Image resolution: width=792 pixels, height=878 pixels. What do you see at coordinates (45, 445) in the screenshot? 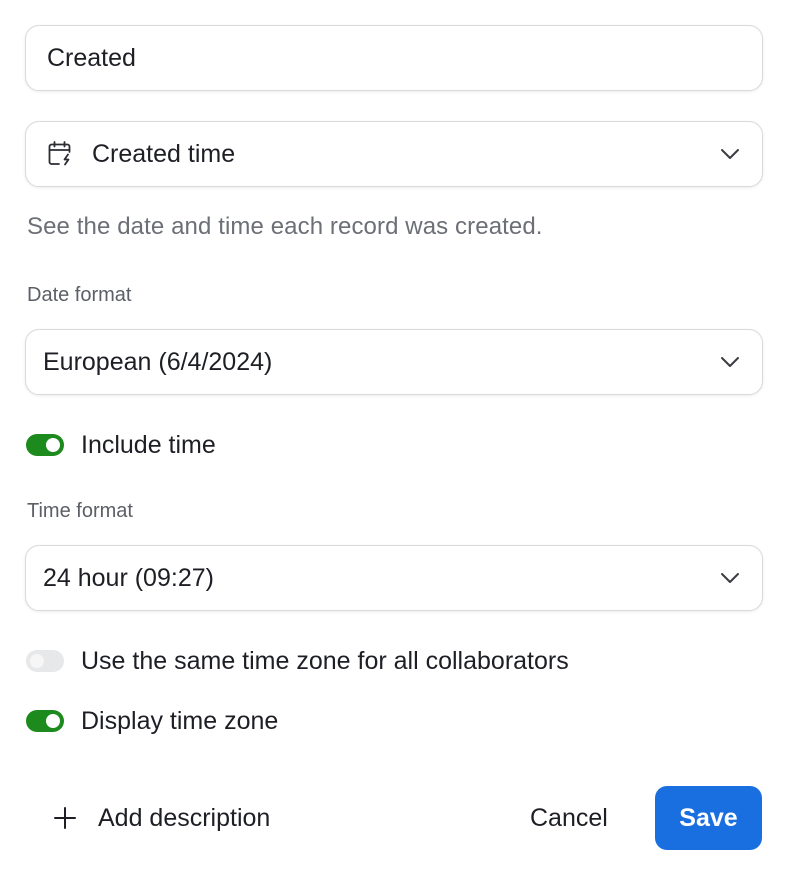
I see `include-time-toggle` at bounding box center [45, 445].